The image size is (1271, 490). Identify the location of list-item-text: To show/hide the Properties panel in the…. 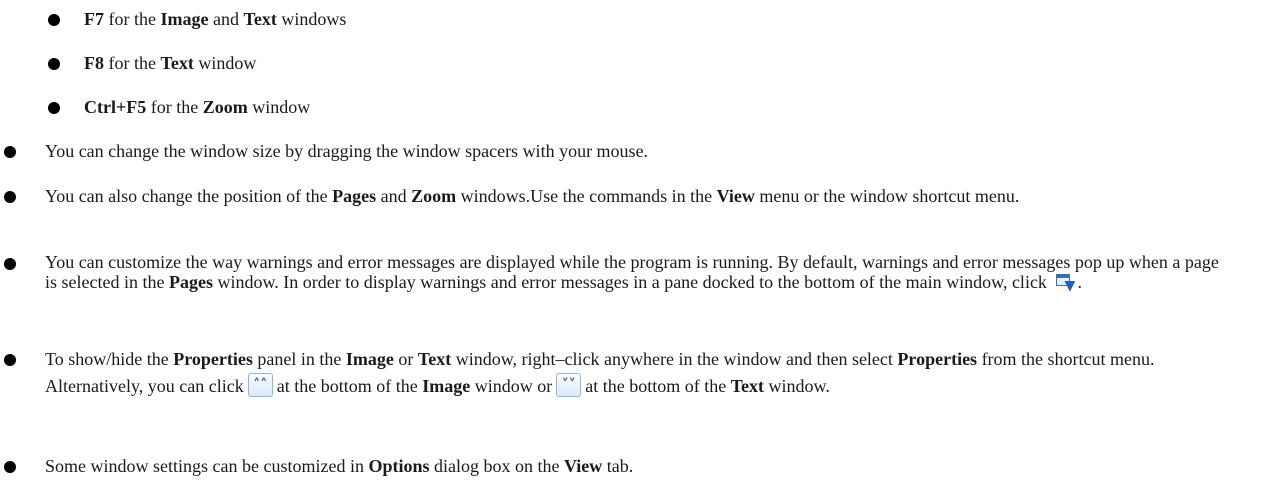
(600, 373).